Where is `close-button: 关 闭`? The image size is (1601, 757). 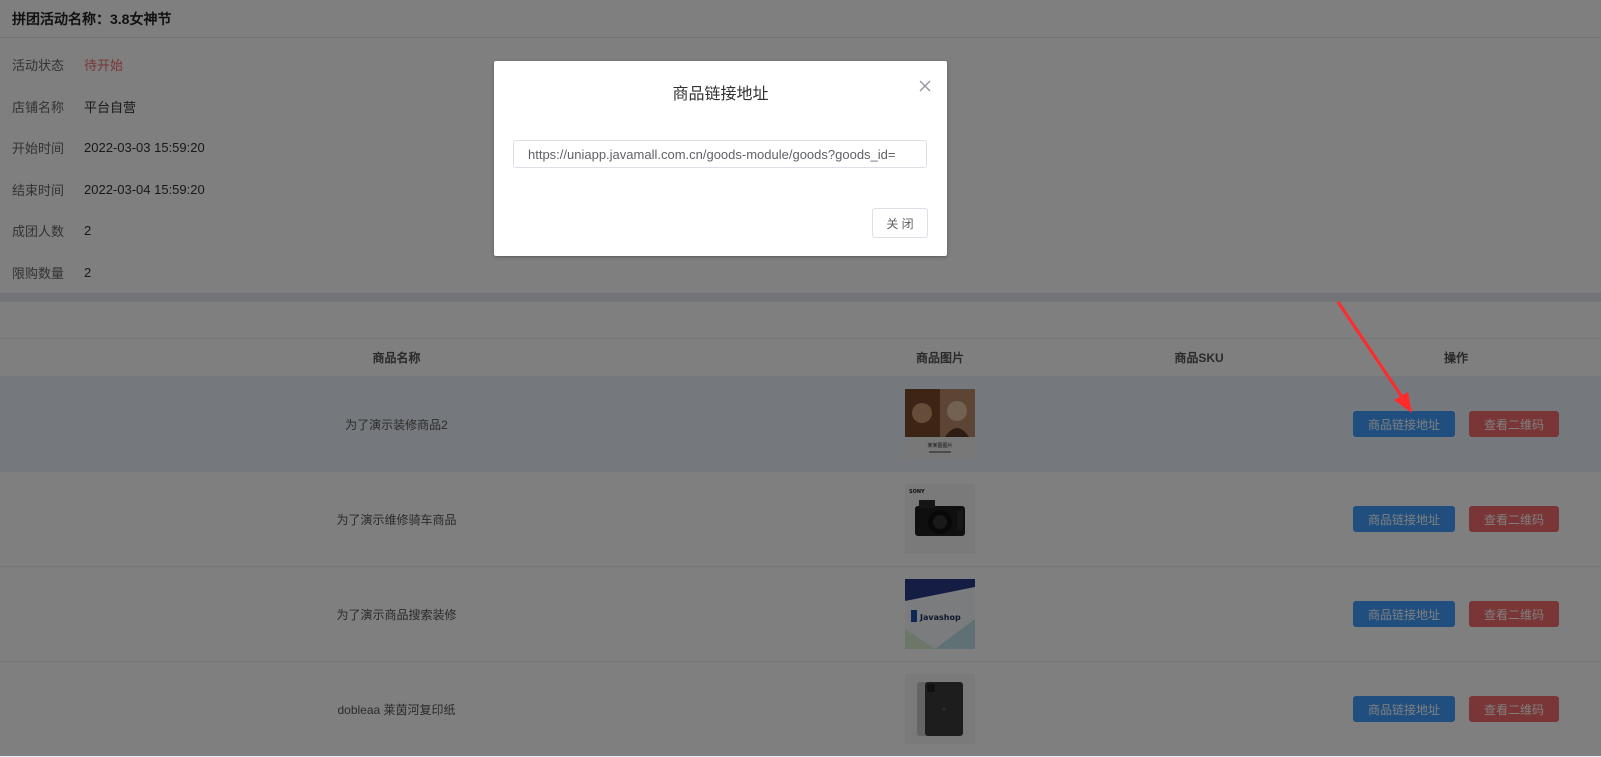
close-button: 关 闭 is located at coordinates (900, 223).